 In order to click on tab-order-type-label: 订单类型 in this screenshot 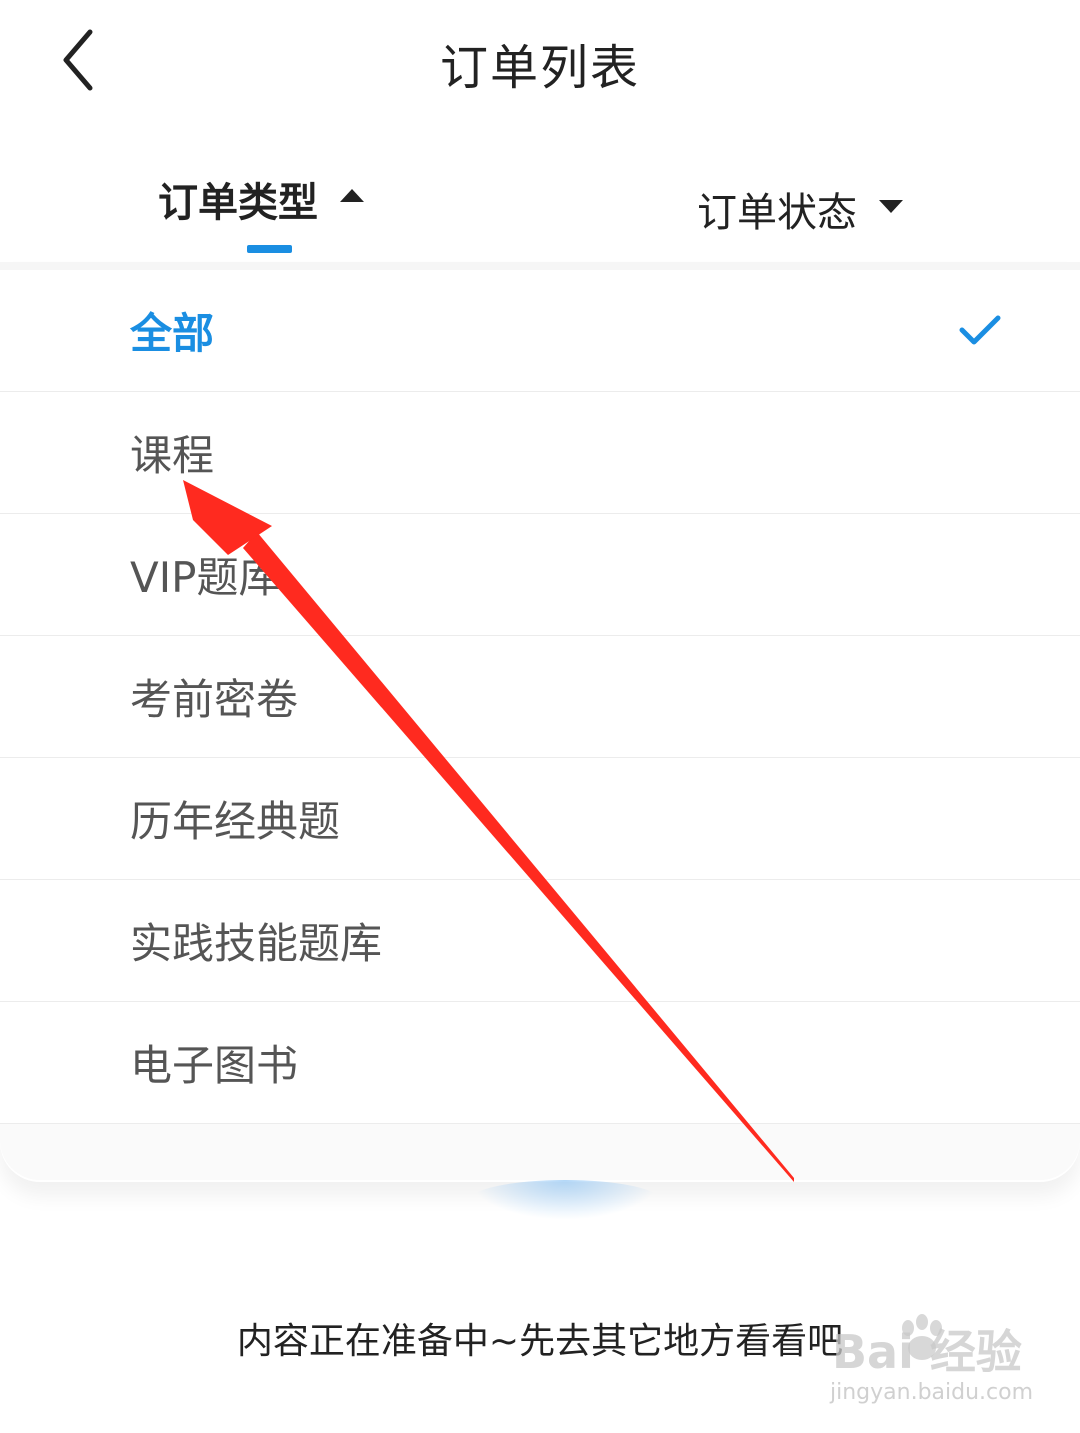, I will do `click(238, 203)`.